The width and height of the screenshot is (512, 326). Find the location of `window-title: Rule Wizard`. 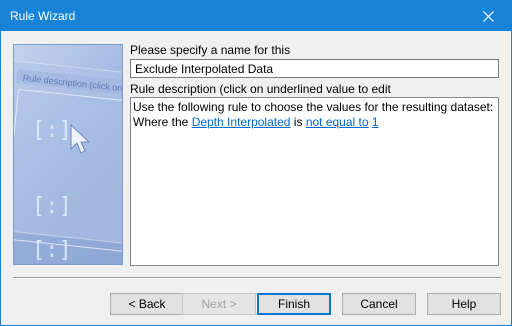

window-title: Rule Wizard is located at coordinates (43, 16).